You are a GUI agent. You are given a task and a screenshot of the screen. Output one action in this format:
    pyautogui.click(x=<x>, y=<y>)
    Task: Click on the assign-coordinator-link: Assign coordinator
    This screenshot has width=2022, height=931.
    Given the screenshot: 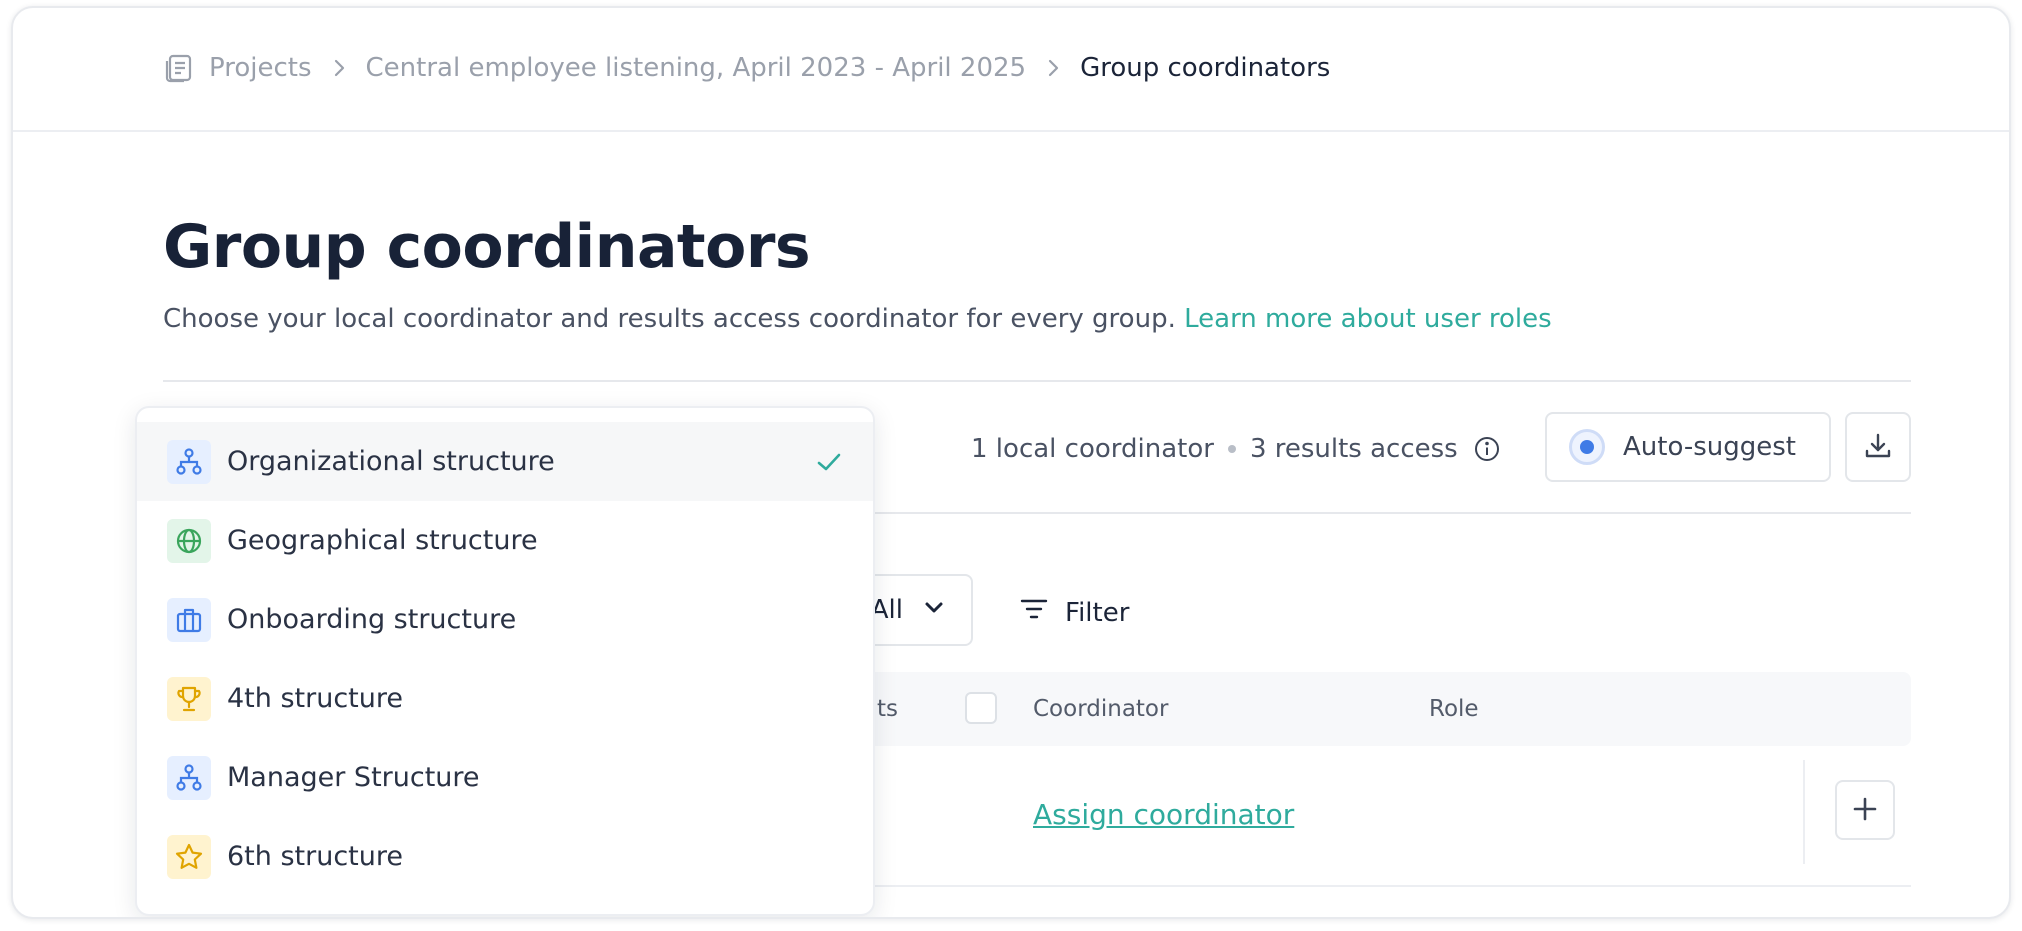 What is the action you would take?
    pyautogui.click(x=1163, y=814)
    